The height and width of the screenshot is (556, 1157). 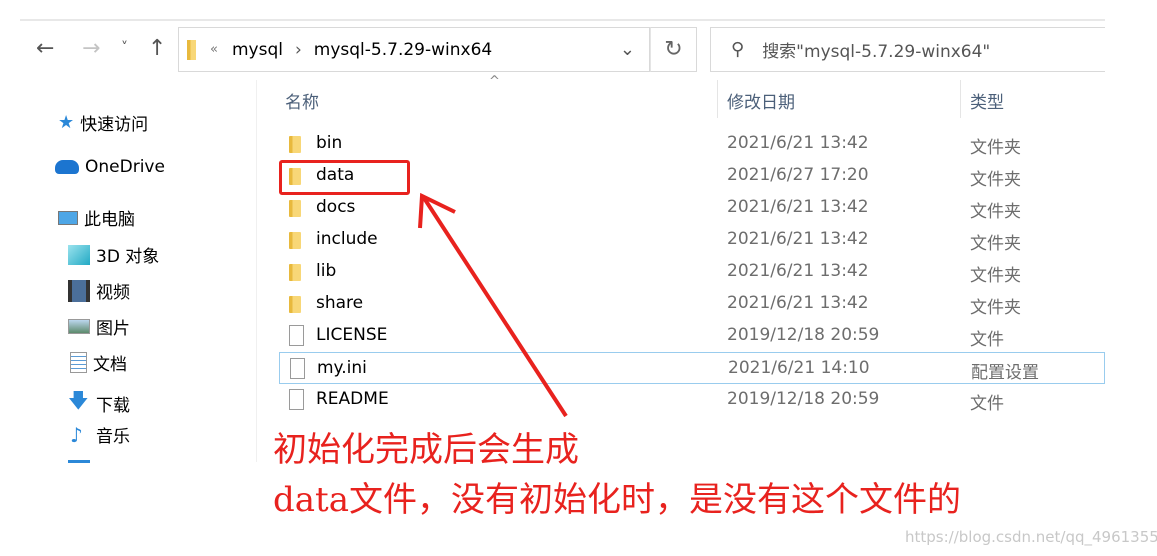 What do you see at coordinates (1031, 537) in the screenshot?
I see `watermark: https://blog.csdn.net/qq_49613557` at bounding box center [1031, 537].